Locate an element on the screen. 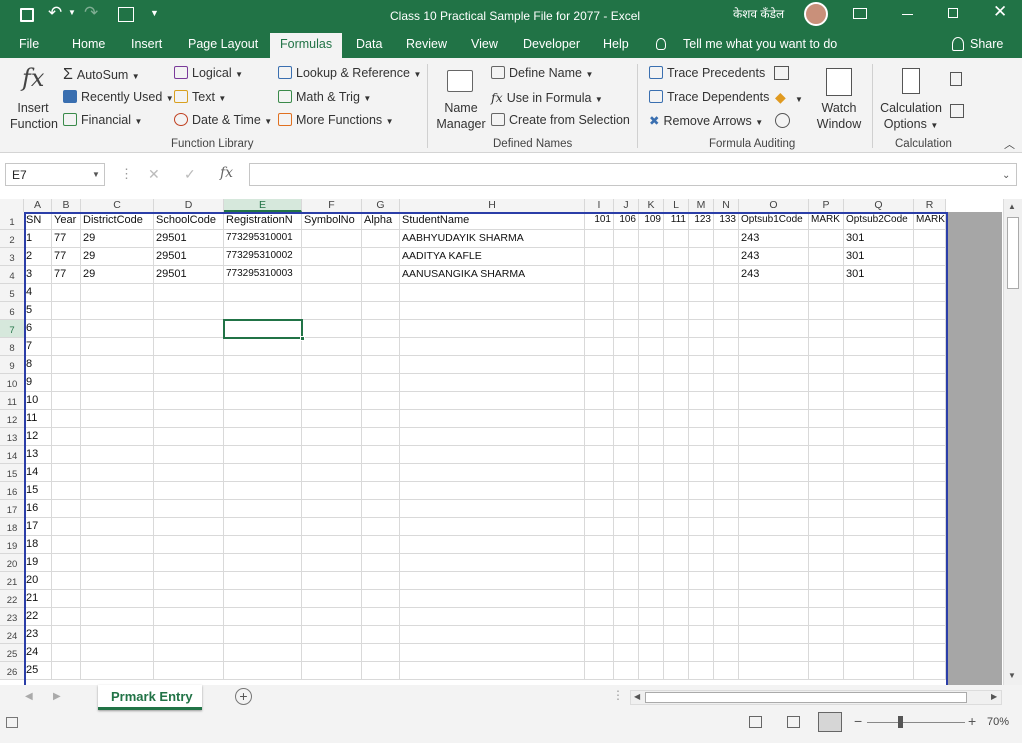 The image size is (1022, 743). customize-qat-icon: ▼ is located at coordinates (154, 13).